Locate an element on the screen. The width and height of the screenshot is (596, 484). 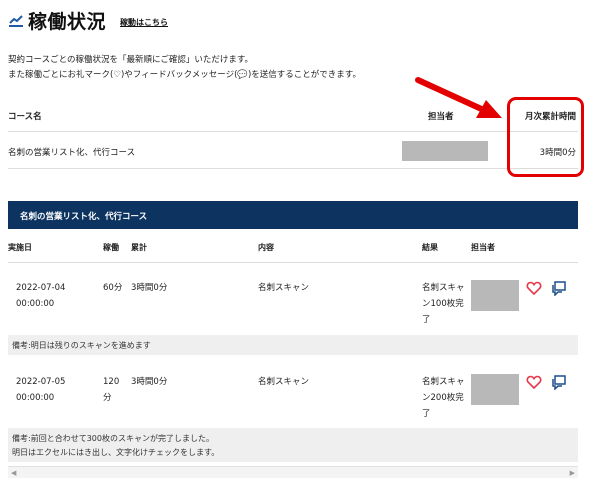
page-title: 稼働状況 is located at coordinates (67, 21).